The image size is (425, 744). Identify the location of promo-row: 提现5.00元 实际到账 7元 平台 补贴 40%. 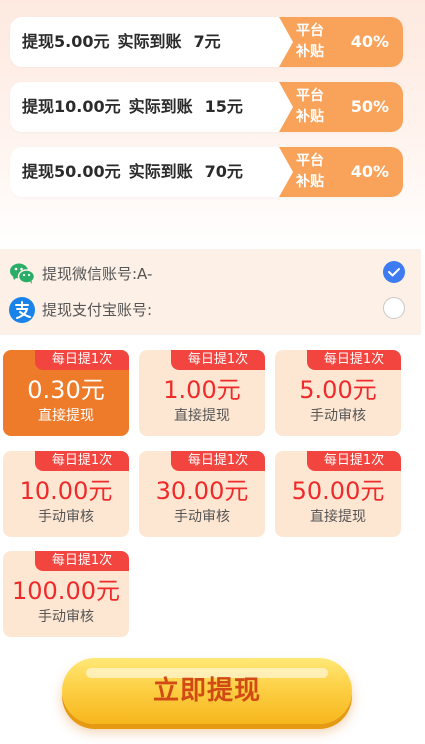
(206, 42).